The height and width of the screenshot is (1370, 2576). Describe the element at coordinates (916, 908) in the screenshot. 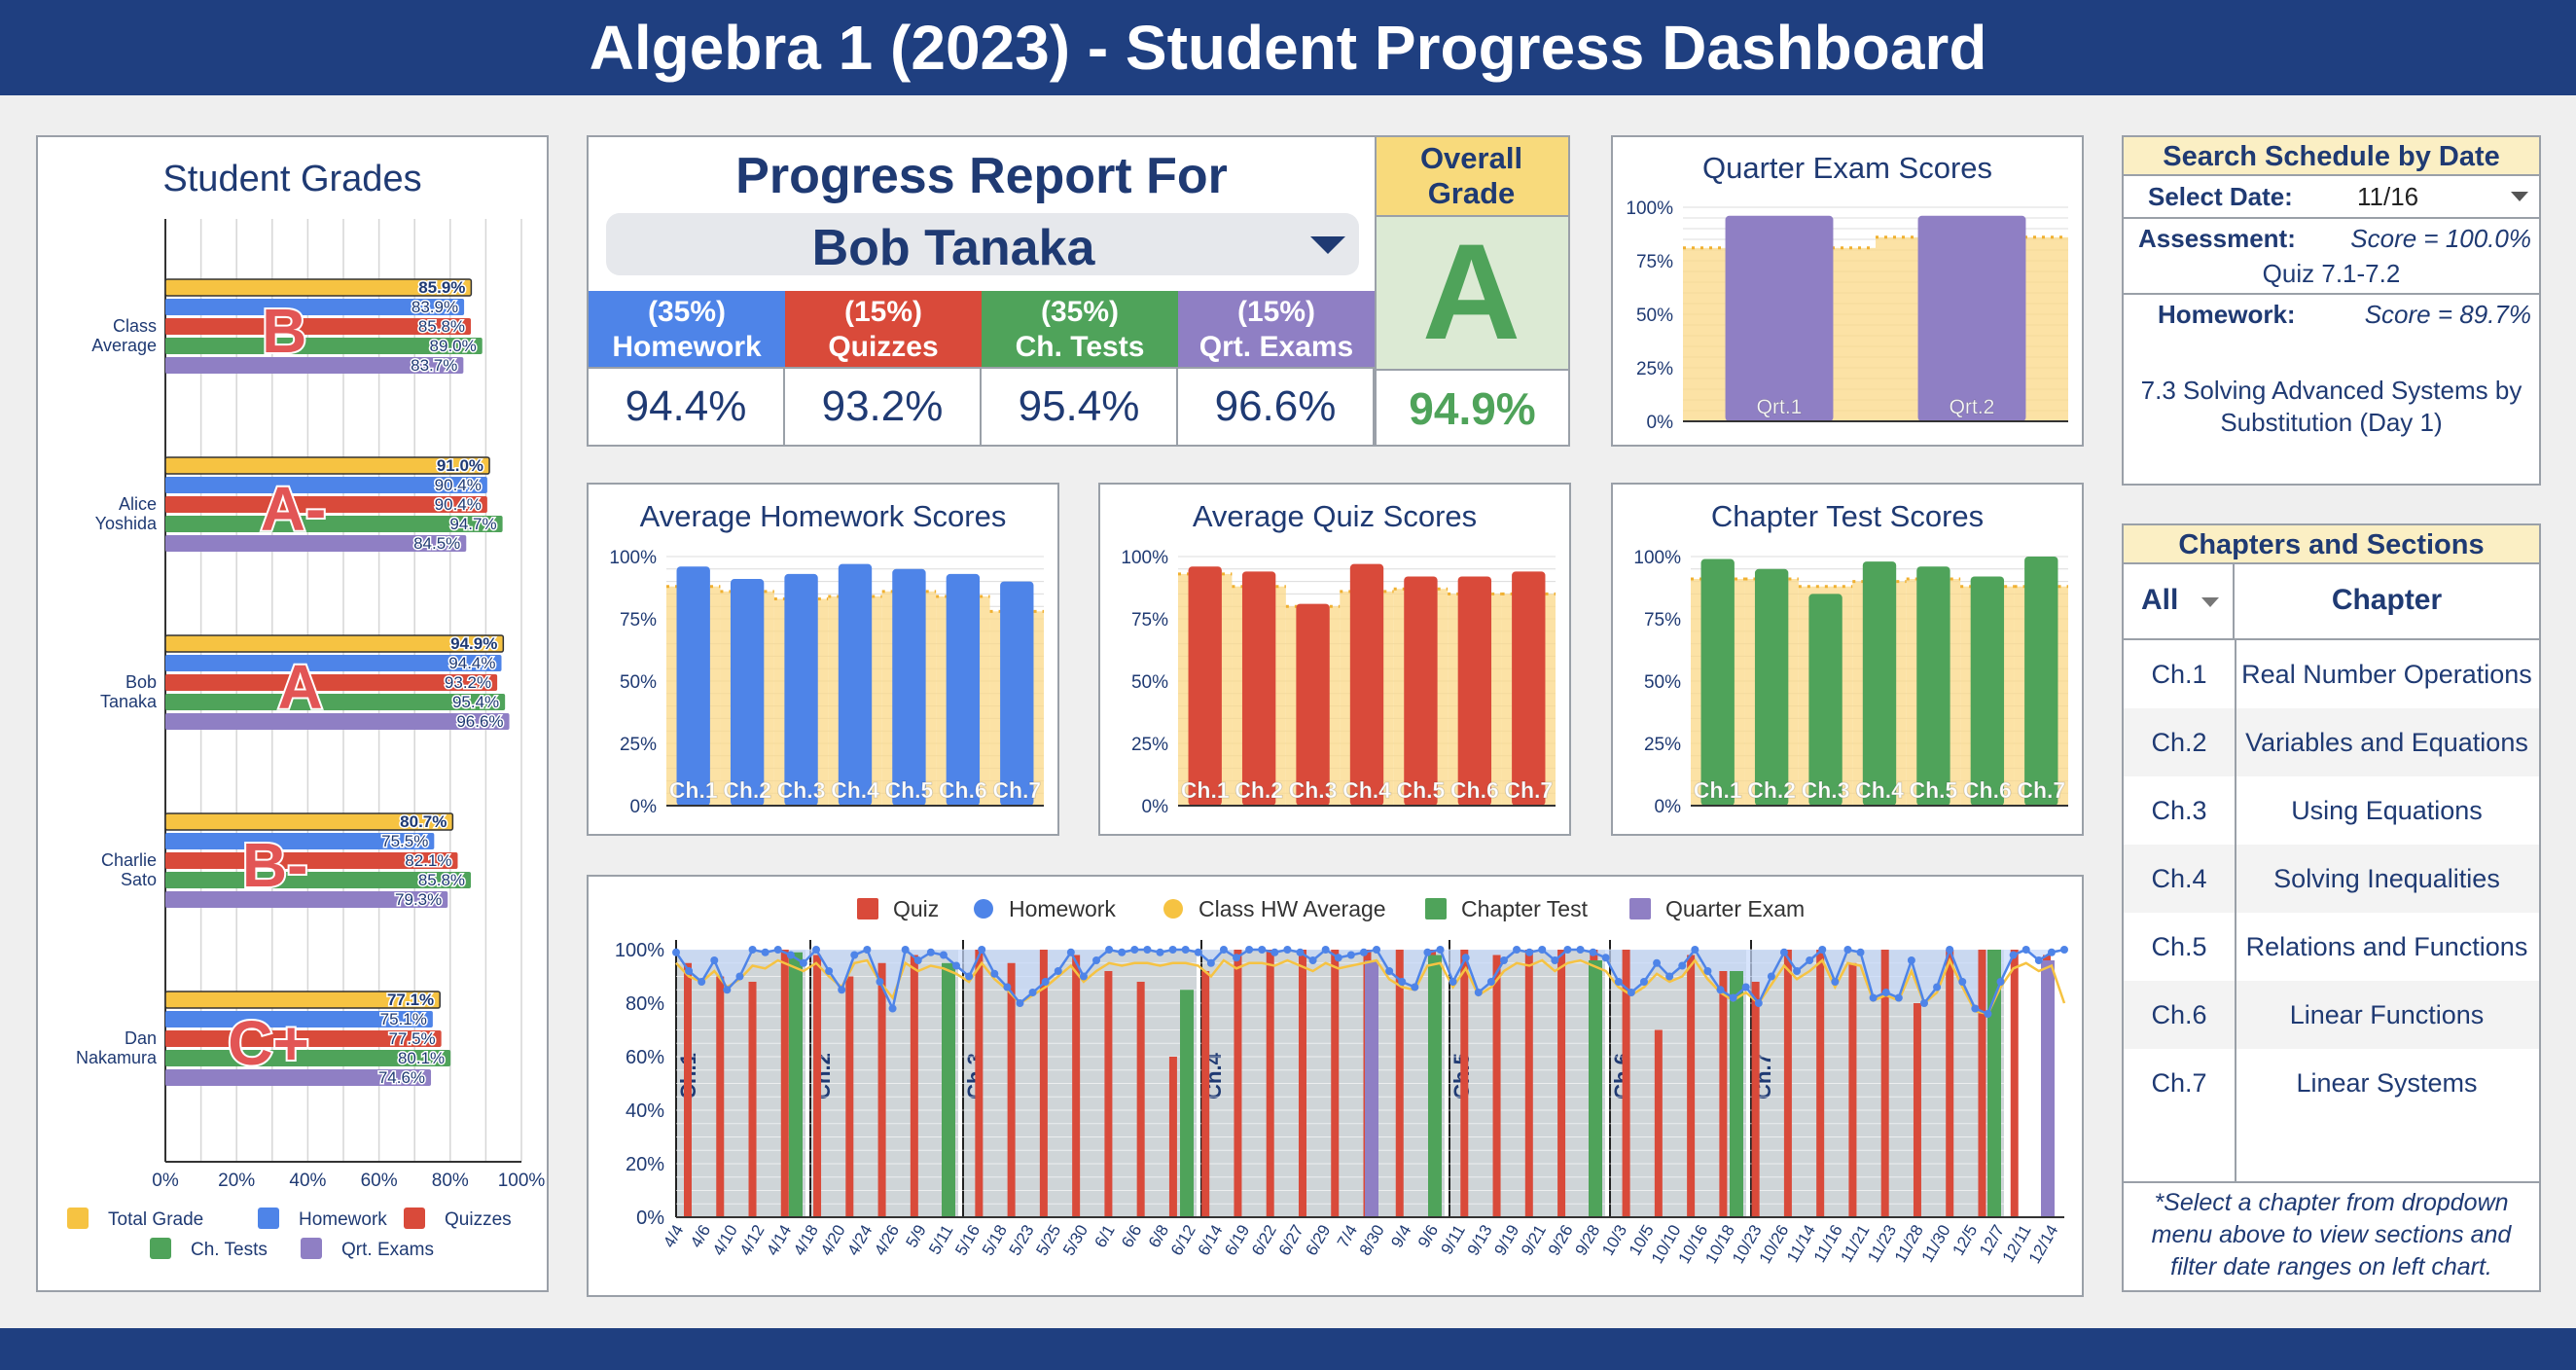

I see `legend-label: Quiz` at that location.